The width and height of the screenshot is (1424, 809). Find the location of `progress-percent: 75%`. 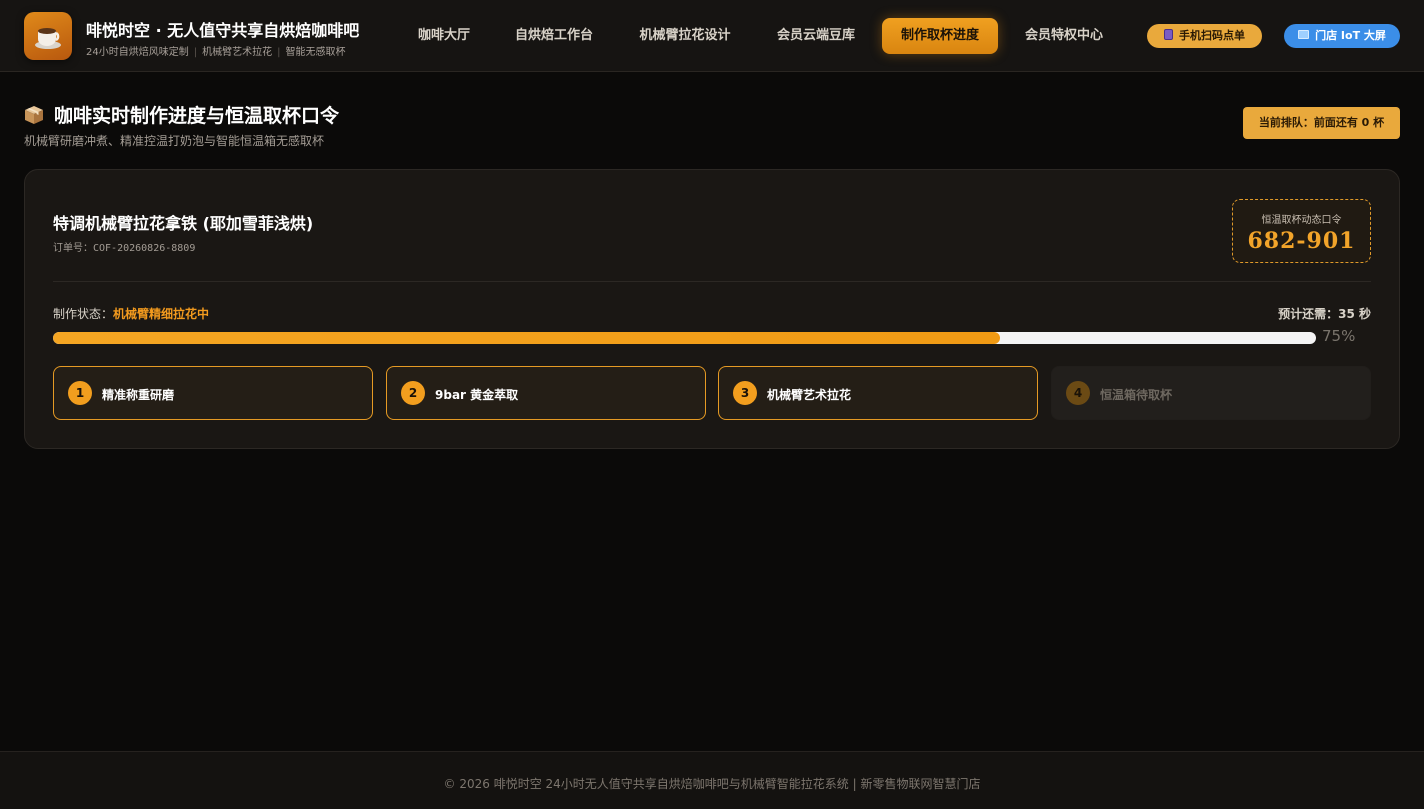

progress-percent: 75% is located at coordinates (1339, 336).